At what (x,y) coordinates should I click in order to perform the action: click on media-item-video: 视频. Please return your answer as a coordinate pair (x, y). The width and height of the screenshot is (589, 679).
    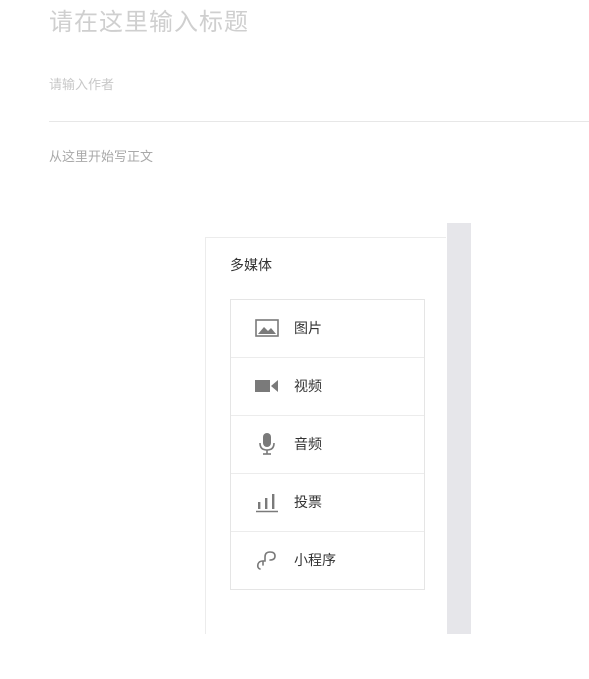
    Looking at the image, I should click on (327, 386).